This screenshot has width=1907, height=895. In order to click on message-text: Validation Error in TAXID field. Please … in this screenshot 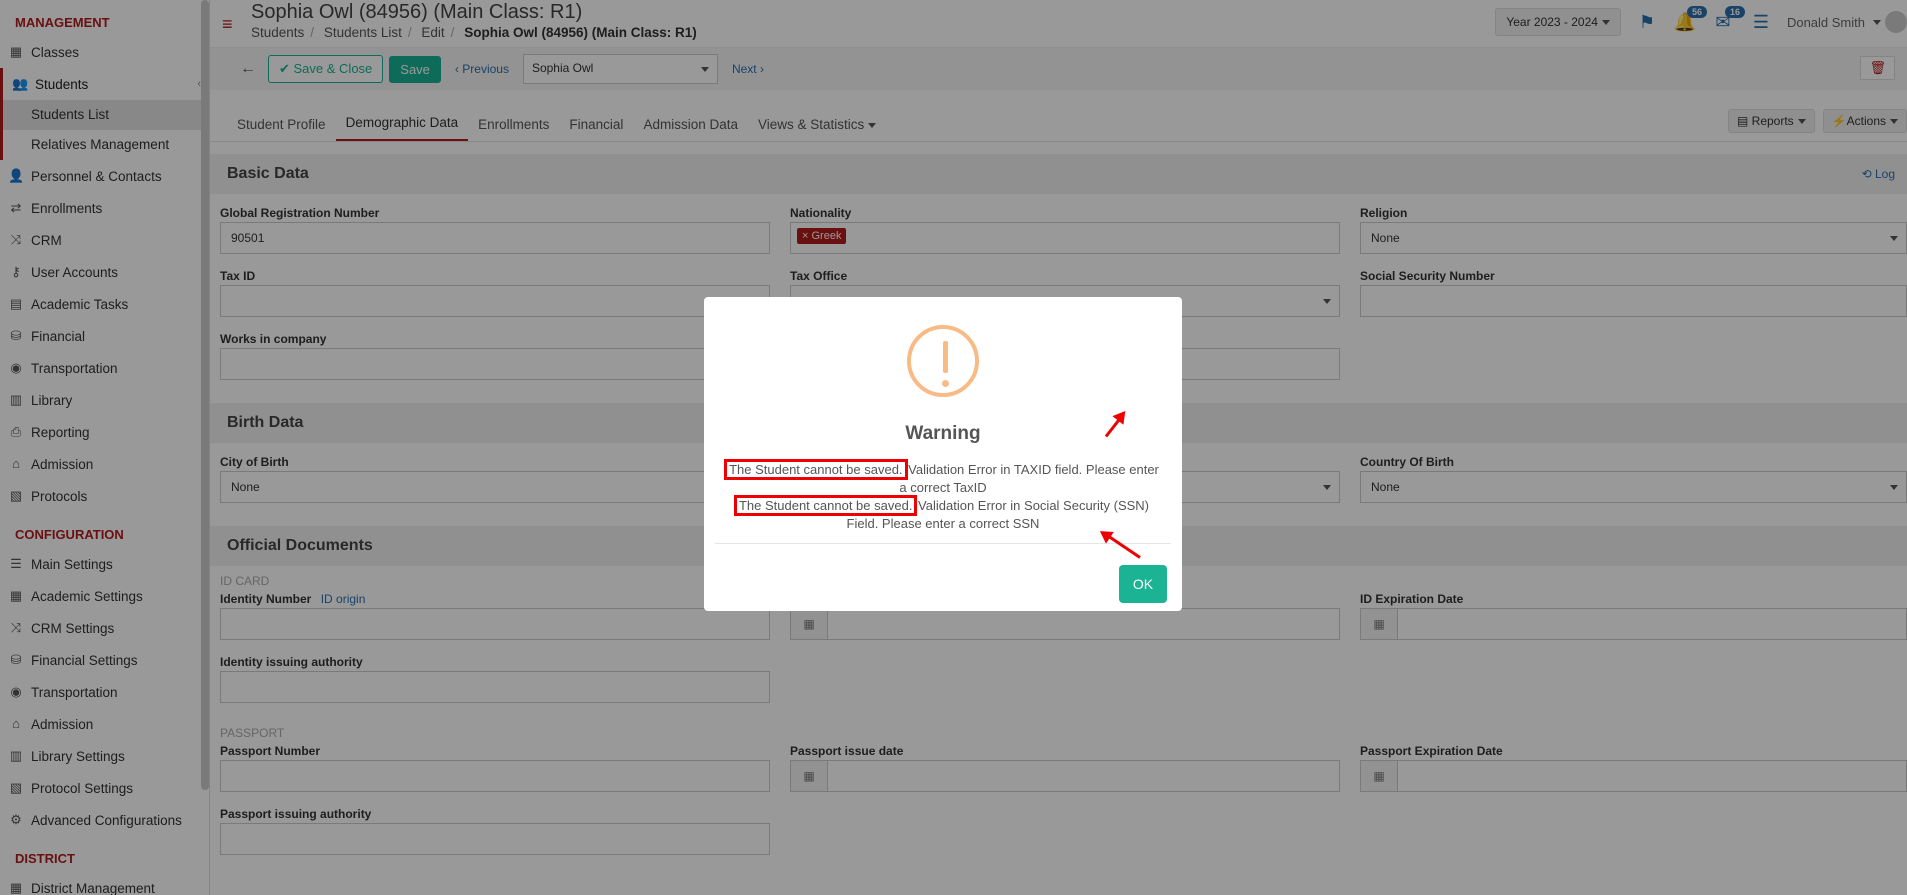, I will do `click(1029, 478)`.